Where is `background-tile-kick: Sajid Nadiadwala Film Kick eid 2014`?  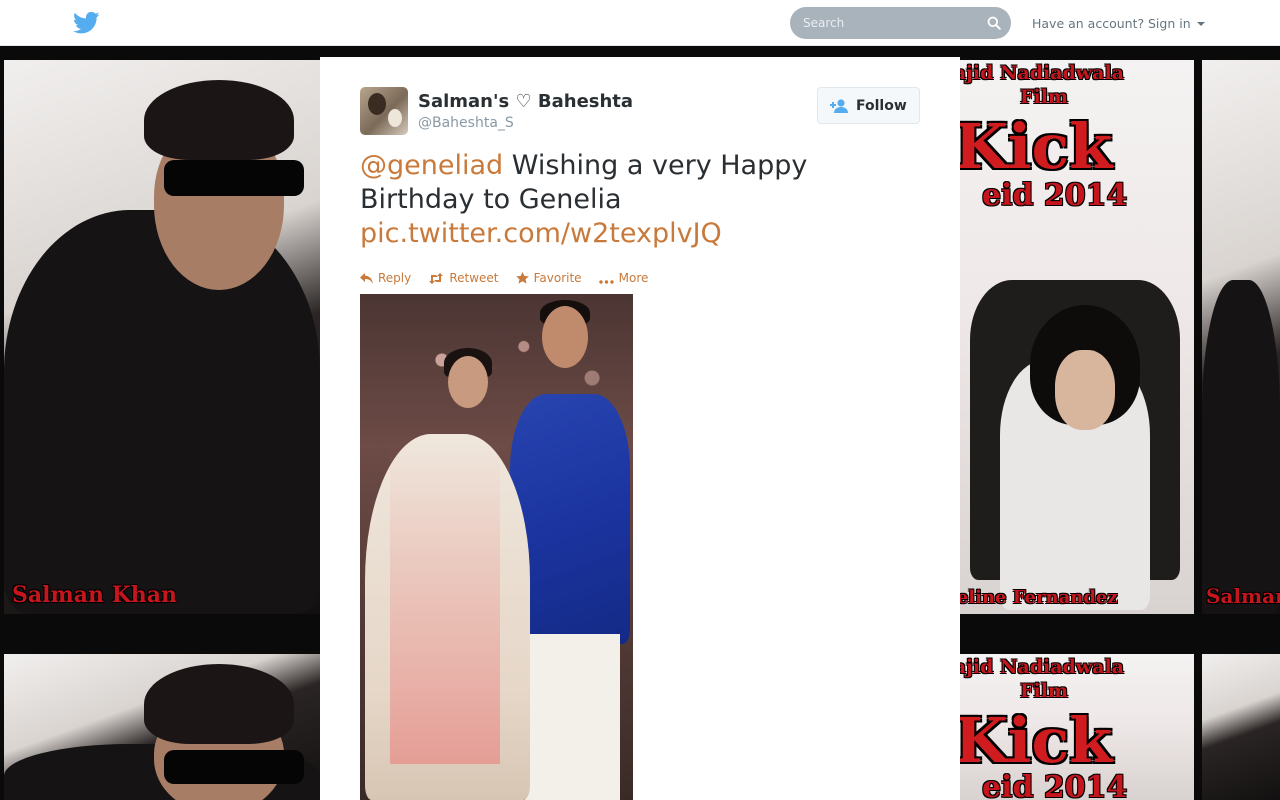
background-tile-kick: Sajid Nadiadwala Film Kick eid 2014 is located at coordinates (1077, 727).